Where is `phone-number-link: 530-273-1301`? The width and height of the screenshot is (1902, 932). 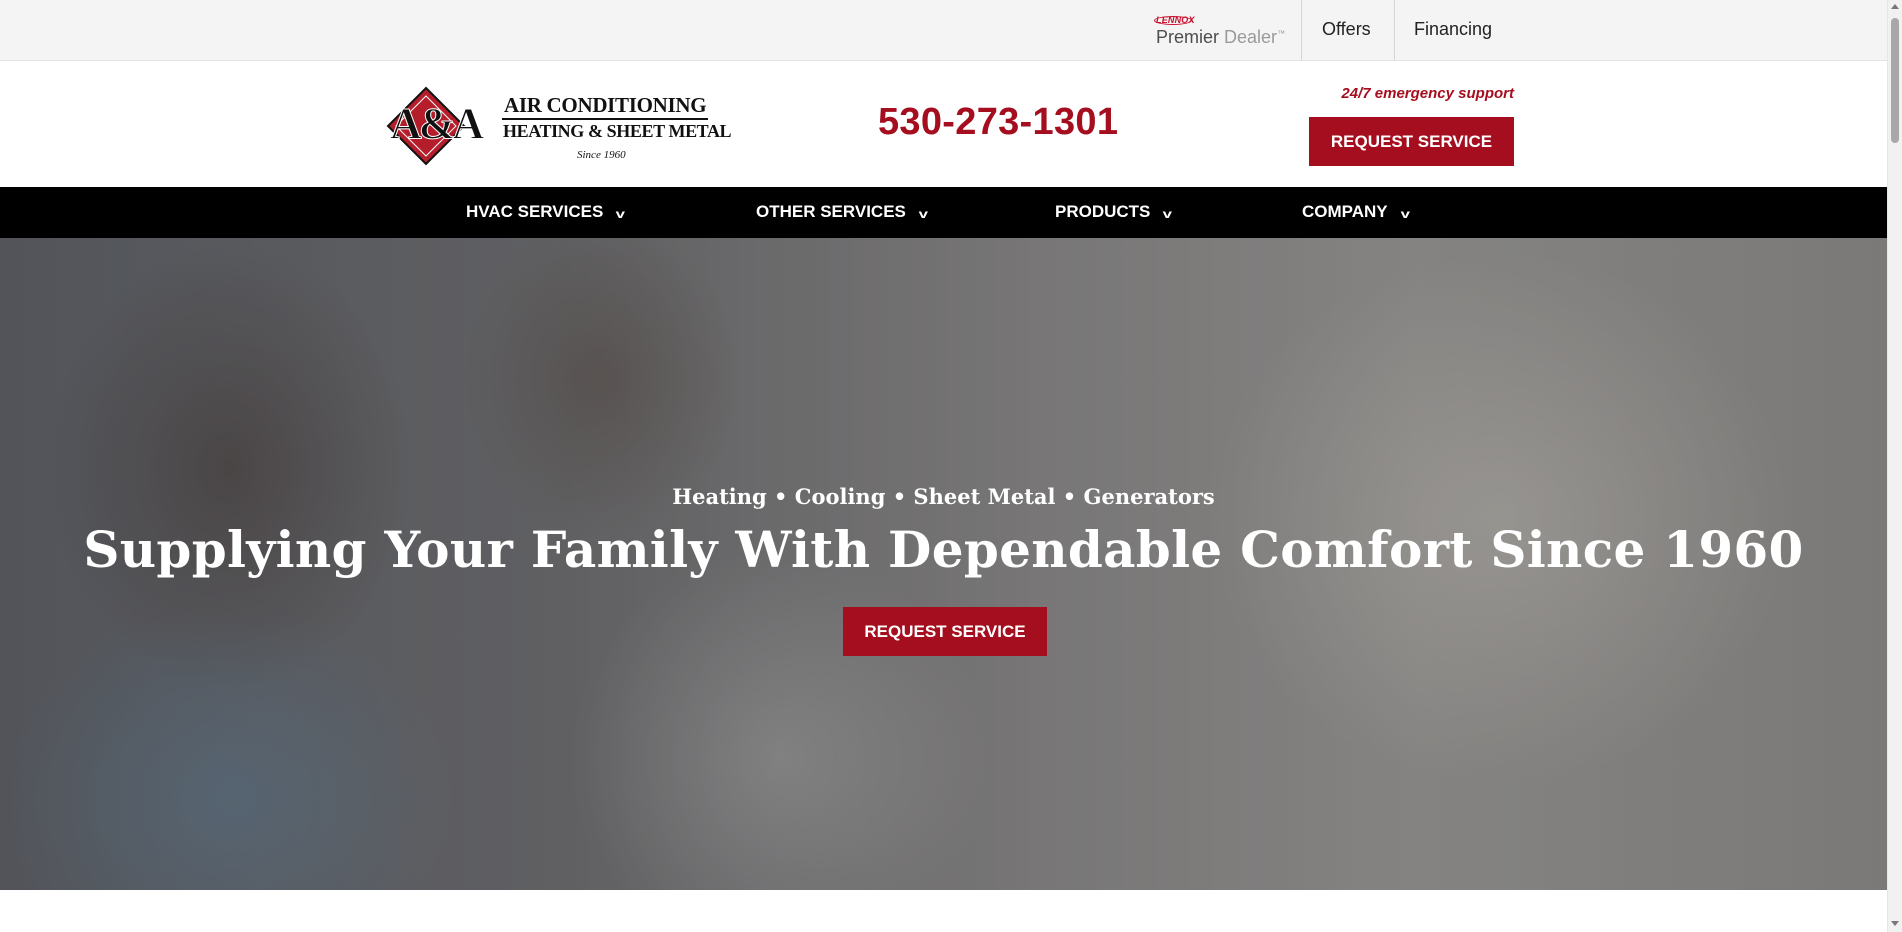
phone-number-link: 530-273-1301 is located at coordinates (998, 122).